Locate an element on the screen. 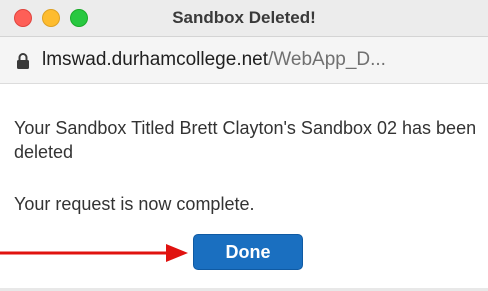 The height and width of the screenshot is (291, 488). window-title: Sandbox Deleted! is located at coordinates (244, 17).